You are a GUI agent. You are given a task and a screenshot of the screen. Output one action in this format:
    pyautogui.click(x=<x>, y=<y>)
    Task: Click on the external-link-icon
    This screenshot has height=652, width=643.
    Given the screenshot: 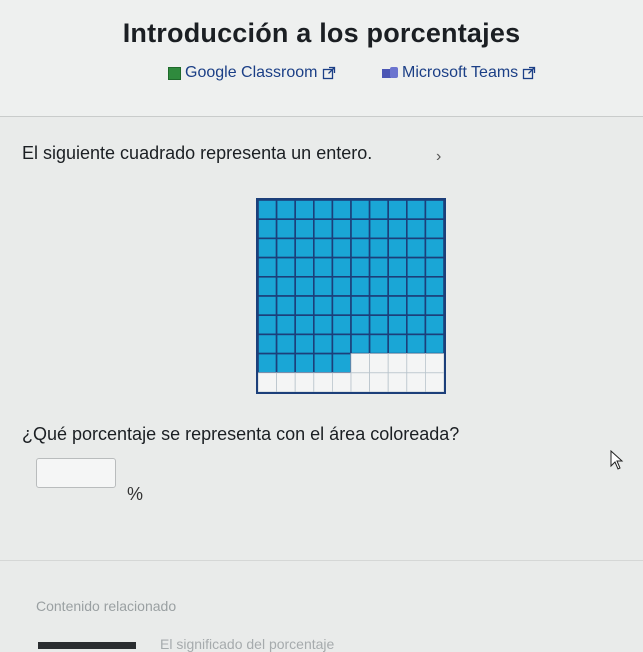 What is the action you would take?
    pyautogui.click(x=328, y=73)
    